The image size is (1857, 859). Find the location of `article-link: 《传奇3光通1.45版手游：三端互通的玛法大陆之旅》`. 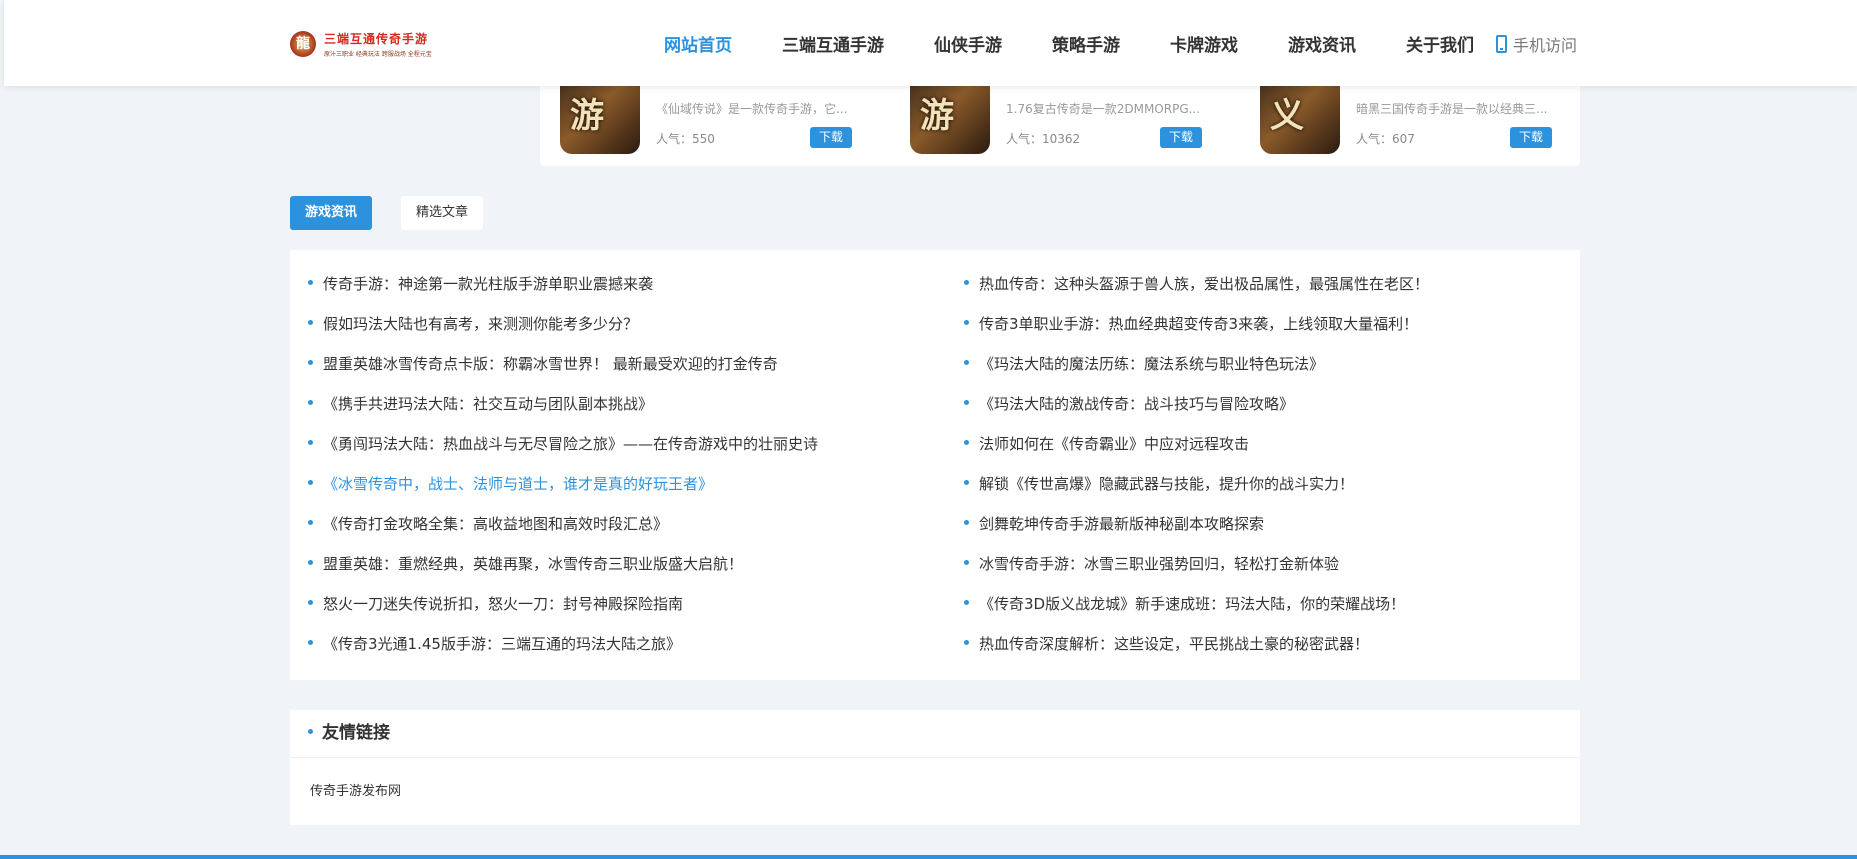

article-link: 《传奇3光通1.45版手游：三端互通的玛法大陆之旅》 is located at coordinates (563, 646).